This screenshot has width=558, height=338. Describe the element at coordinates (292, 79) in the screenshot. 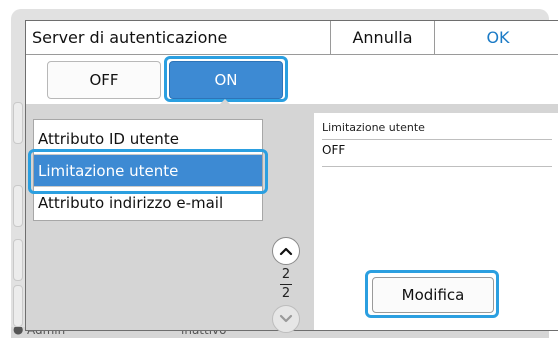

I see `on-off-toggle: OFF ON` at that location.